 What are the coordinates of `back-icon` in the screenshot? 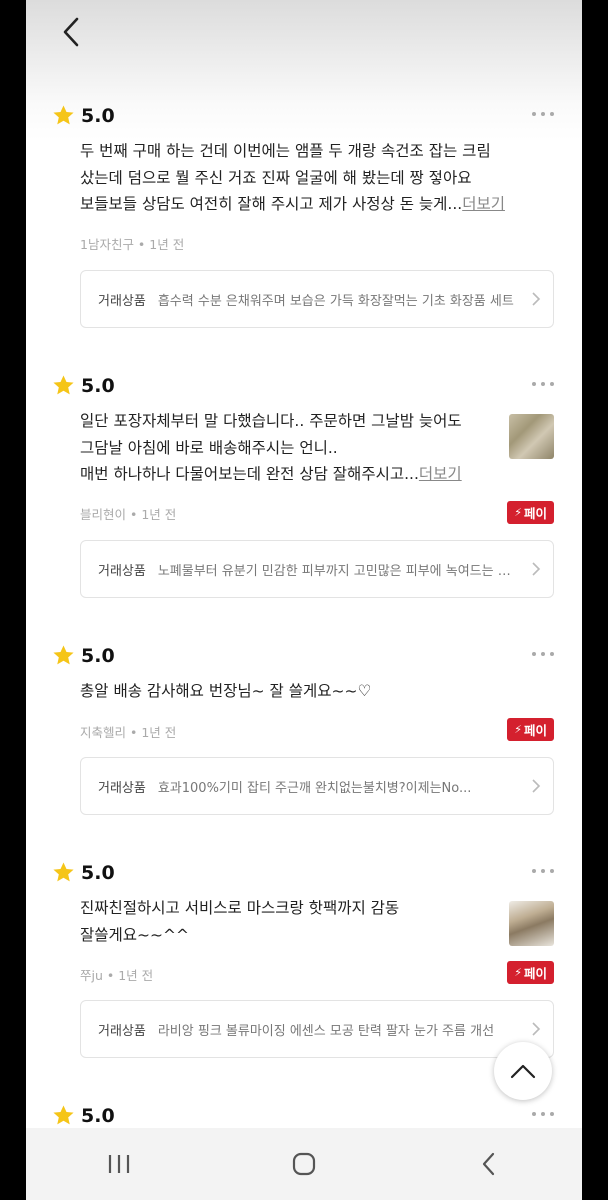 It's located at (489, 1164).